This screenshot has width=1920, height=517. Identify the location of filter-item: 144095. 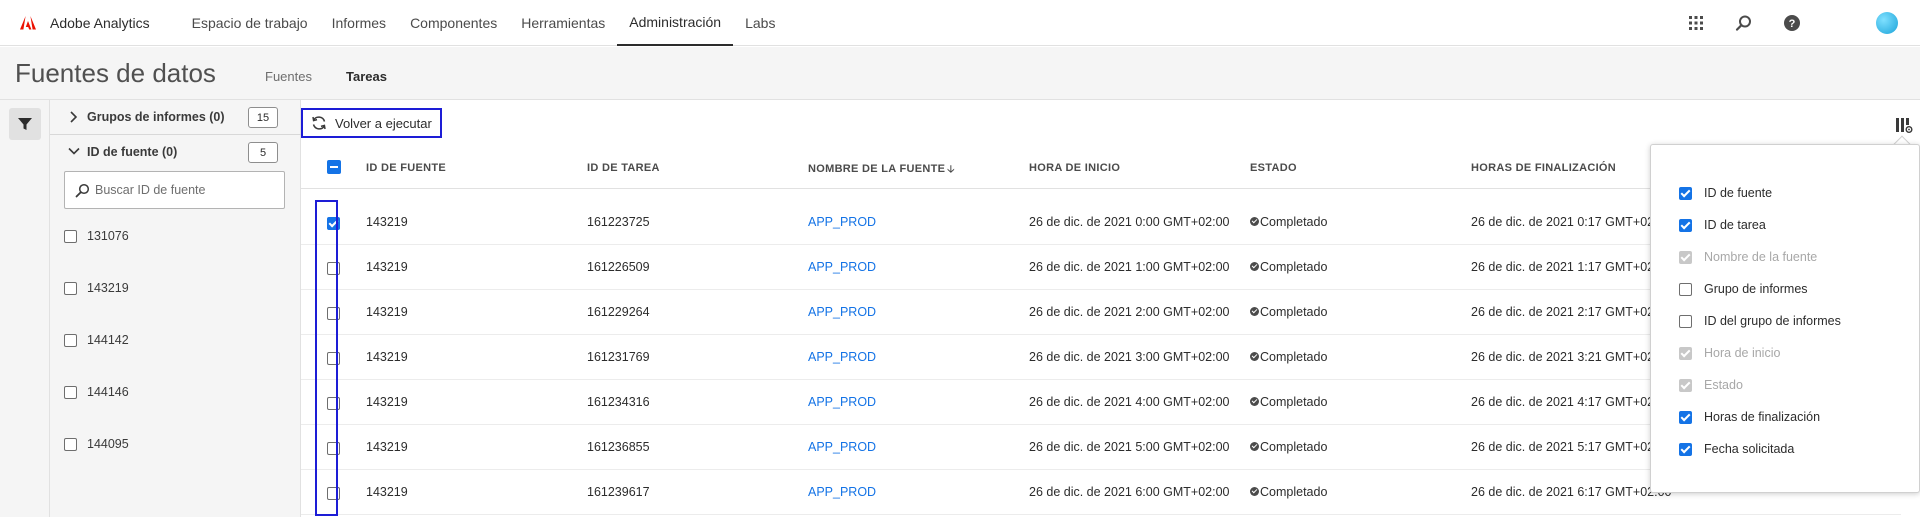
(96, 444).